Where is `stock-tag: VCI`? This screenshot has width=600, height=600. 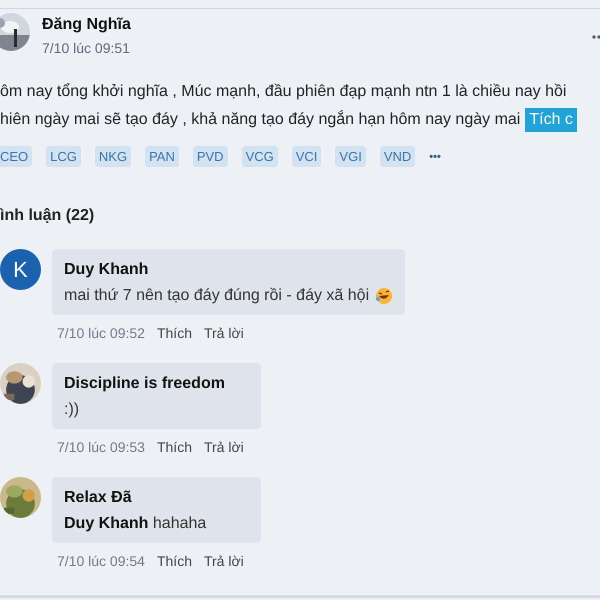
stock-tag: VCI is located at coordinates (307, 156).